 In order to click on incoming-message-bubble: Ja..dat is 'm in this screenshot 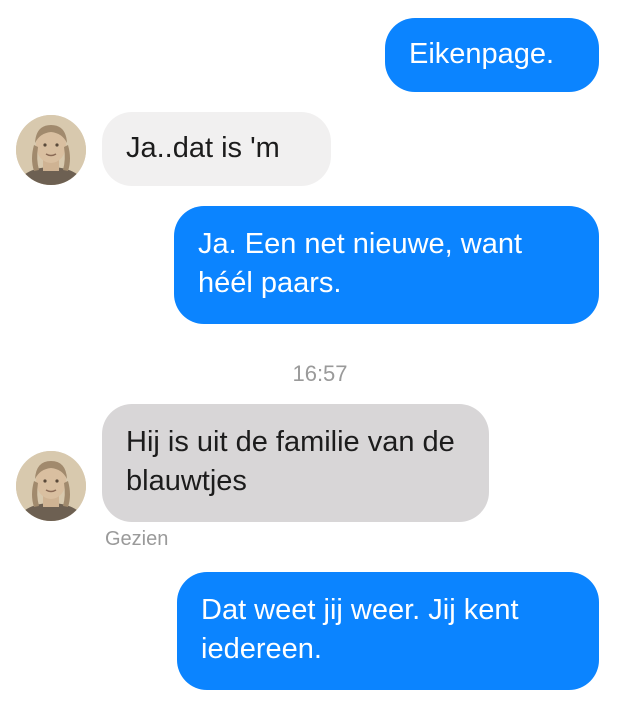, I will do `click(216, 149)`.